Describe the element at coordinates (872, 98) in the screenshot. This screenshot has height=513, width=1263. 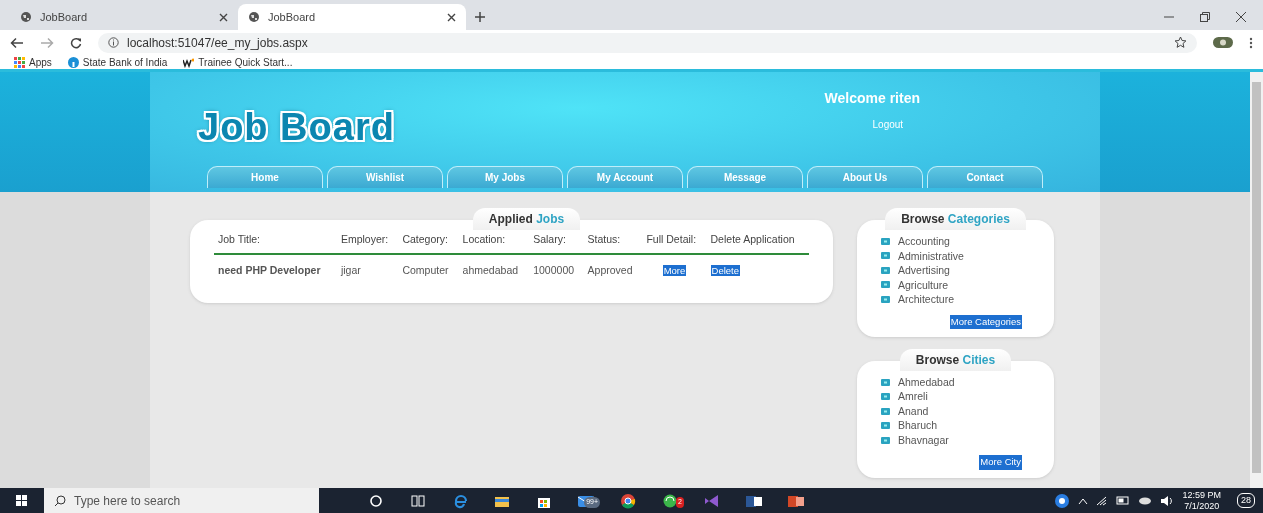
I see `welcome-text: Welcome riten` at that location.